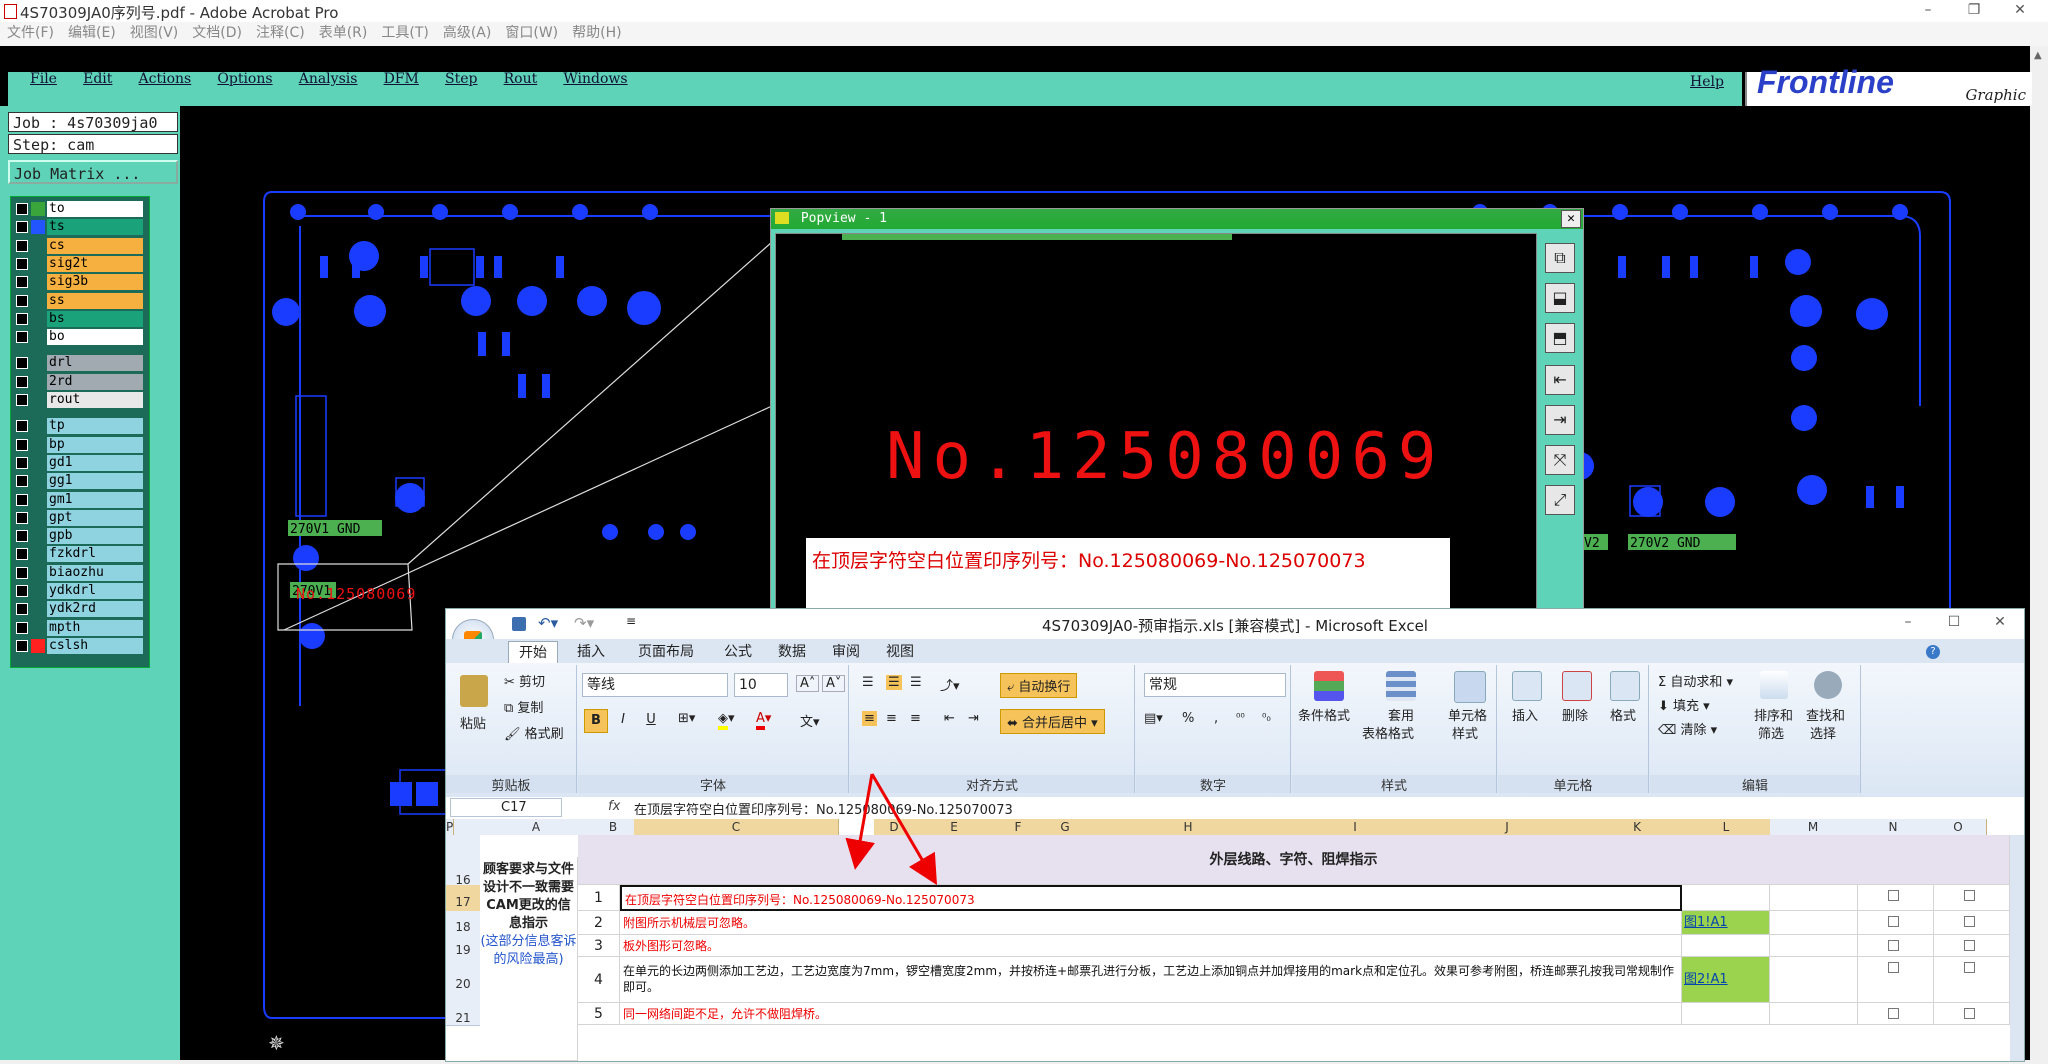 The width and height of the screenshot is (2048, 1064). Describe the element at coordinates (404, 33) in the screenshot. I see `menu-tools: 工具(T)` at that location.